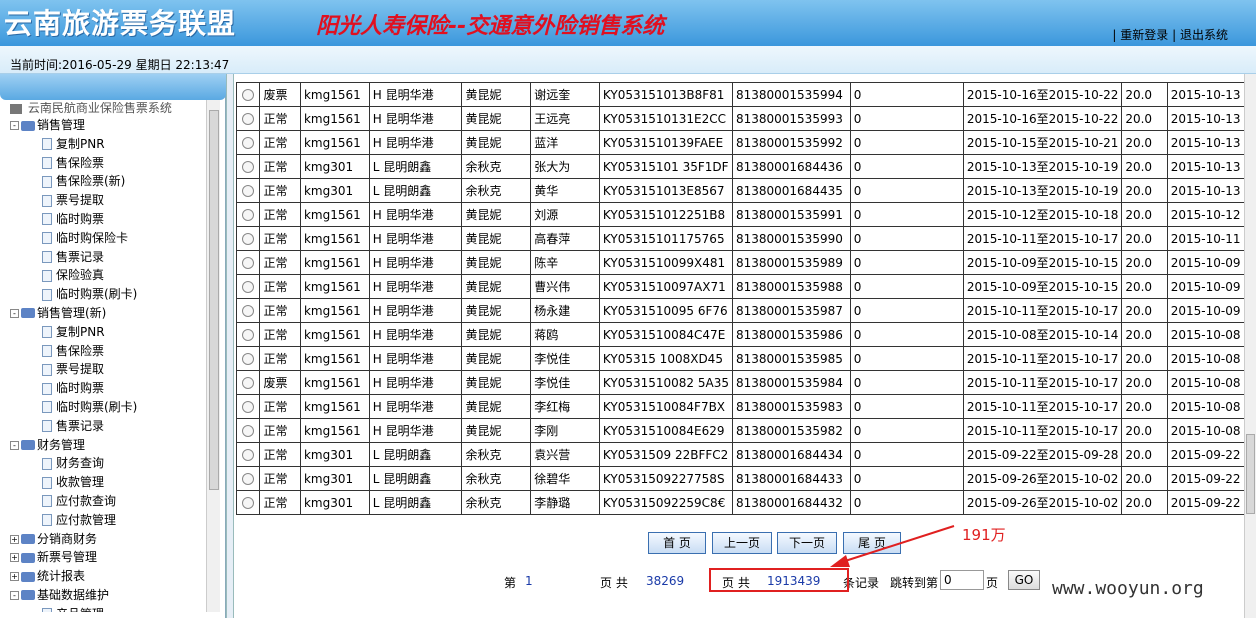  Describe the element at coordinates (103, 275) in the screenshot. I see `tree-item: 保险验真` at that location.